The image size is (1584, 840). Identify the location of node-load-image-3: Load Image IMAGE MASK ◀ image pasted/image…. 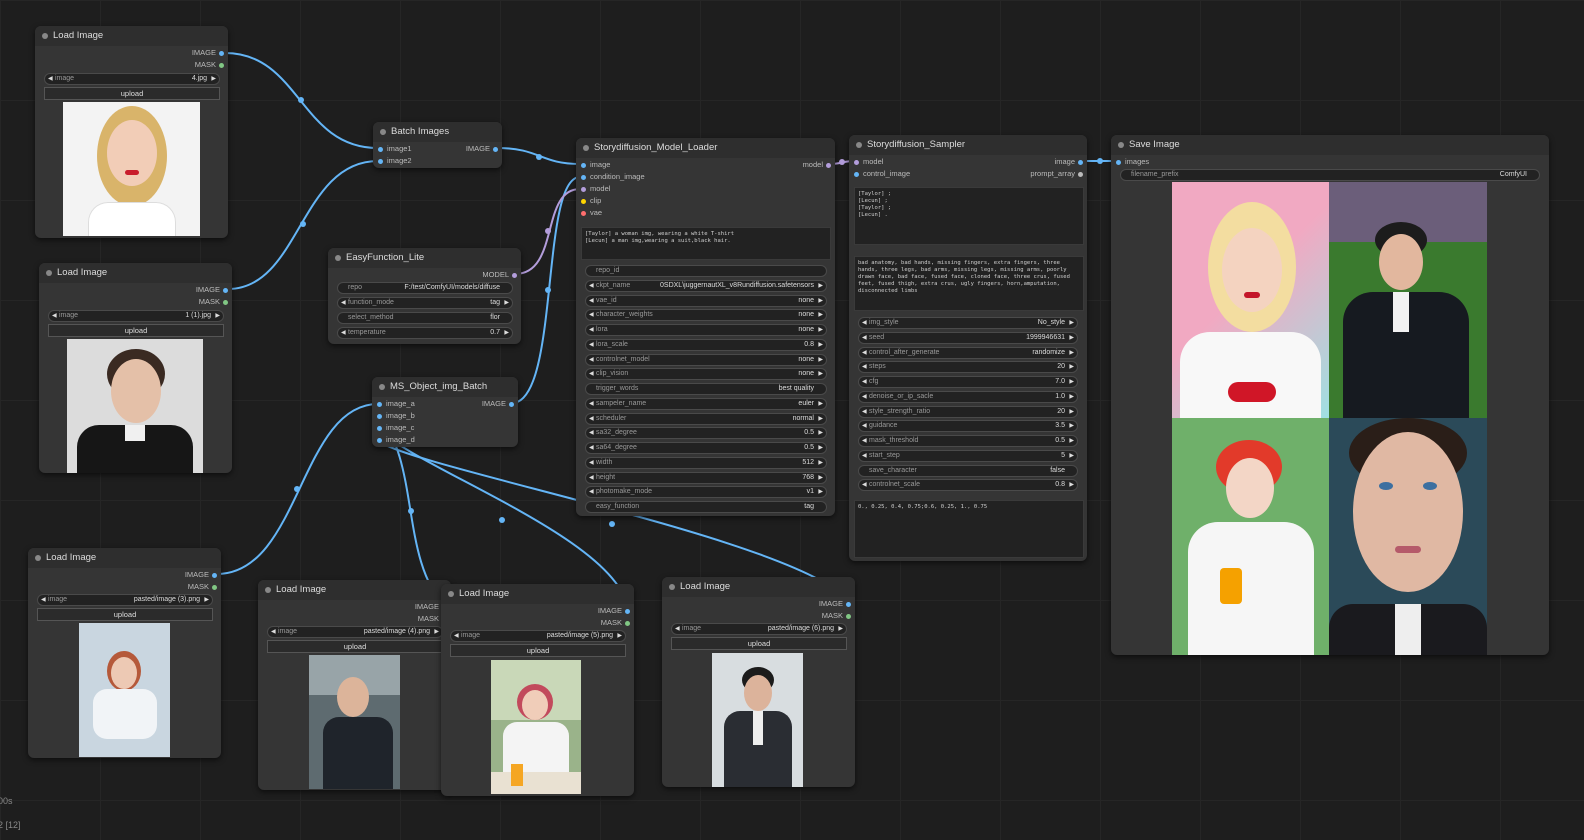
(124, 653).